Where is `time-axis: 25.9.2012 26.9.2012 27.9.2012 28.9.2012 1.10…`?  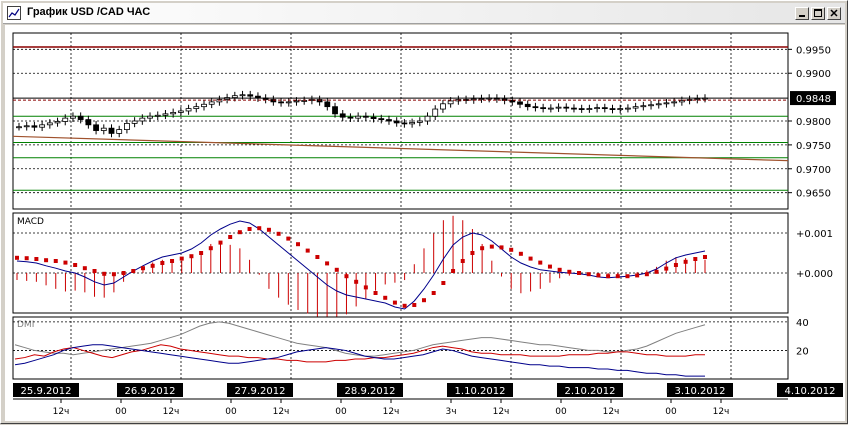
time-axis: 25.9.2012 26.9.2012 27.9.2012 28.9.2012 1.10… is located at coordinates (428, 400).